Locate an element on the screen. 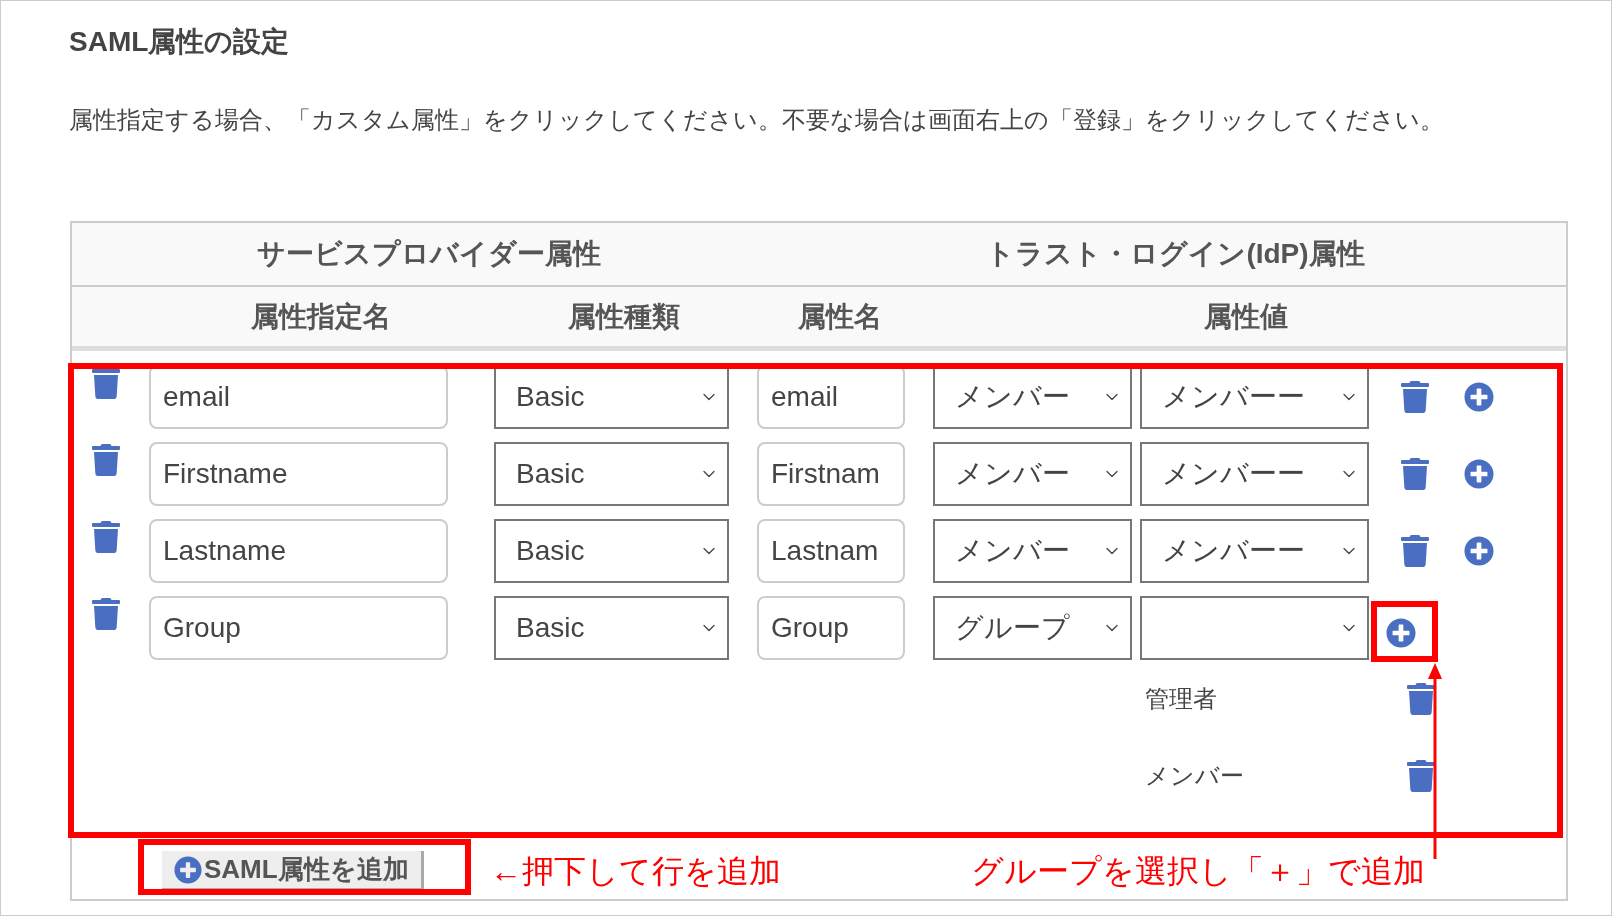  select-field: グループ is located at coordinates (1032, 628).